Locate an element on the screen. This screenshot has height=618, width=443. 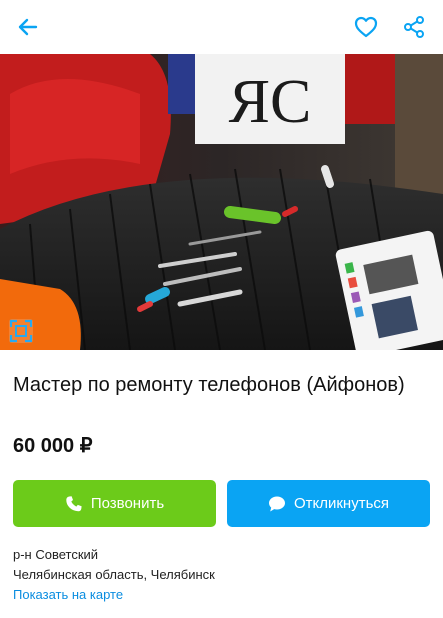
share-icon is located at coordinates (414, 27).